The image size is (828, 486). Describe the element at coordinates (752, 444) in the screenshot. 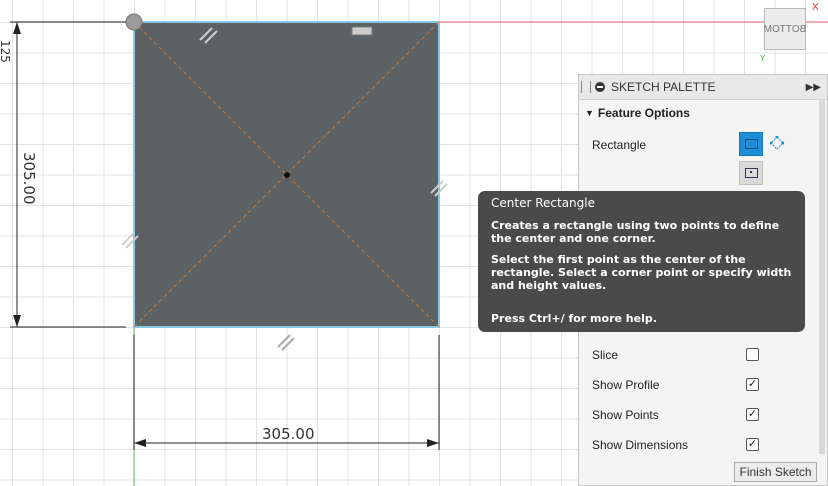

I see `show-dimensions-checkbox: ✓` at that location.